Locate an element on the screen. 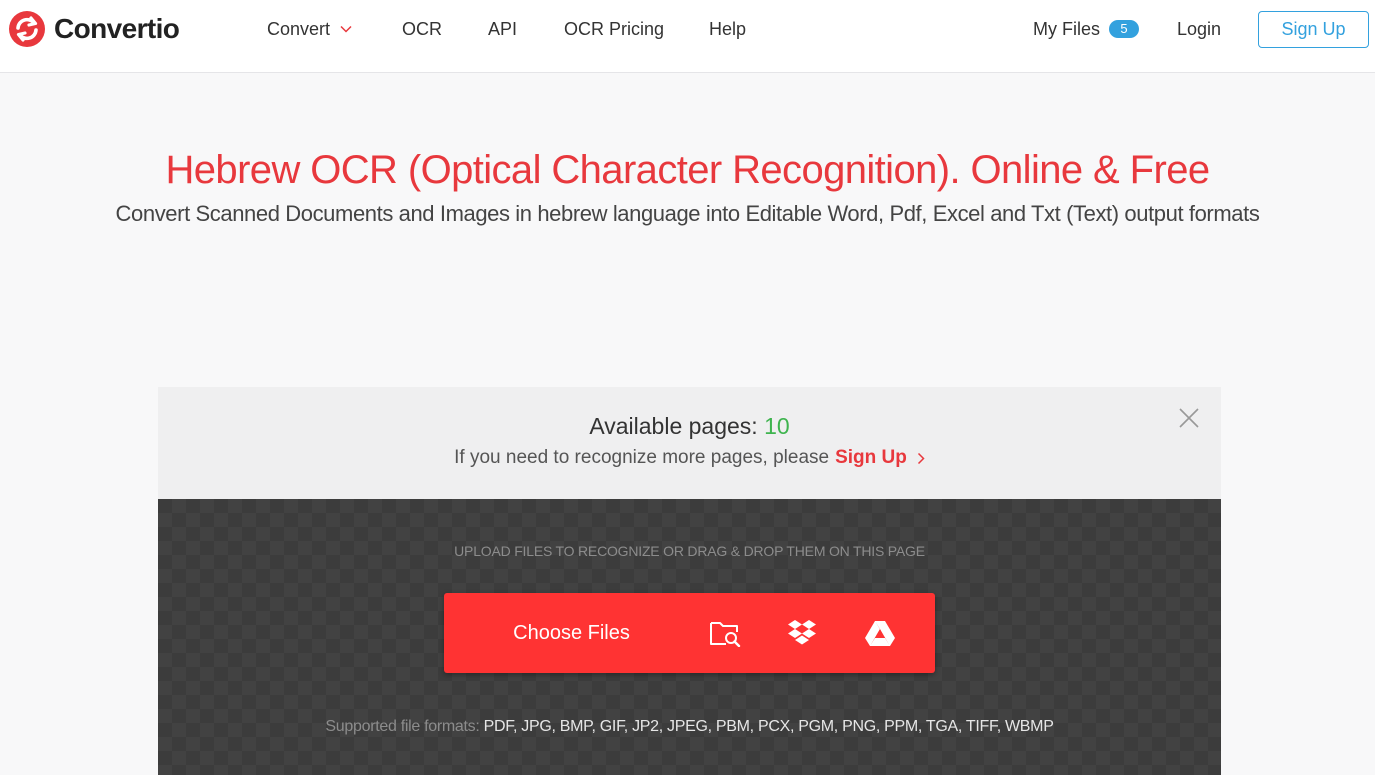  folder-search-icon is located at coordinates (725, 633).